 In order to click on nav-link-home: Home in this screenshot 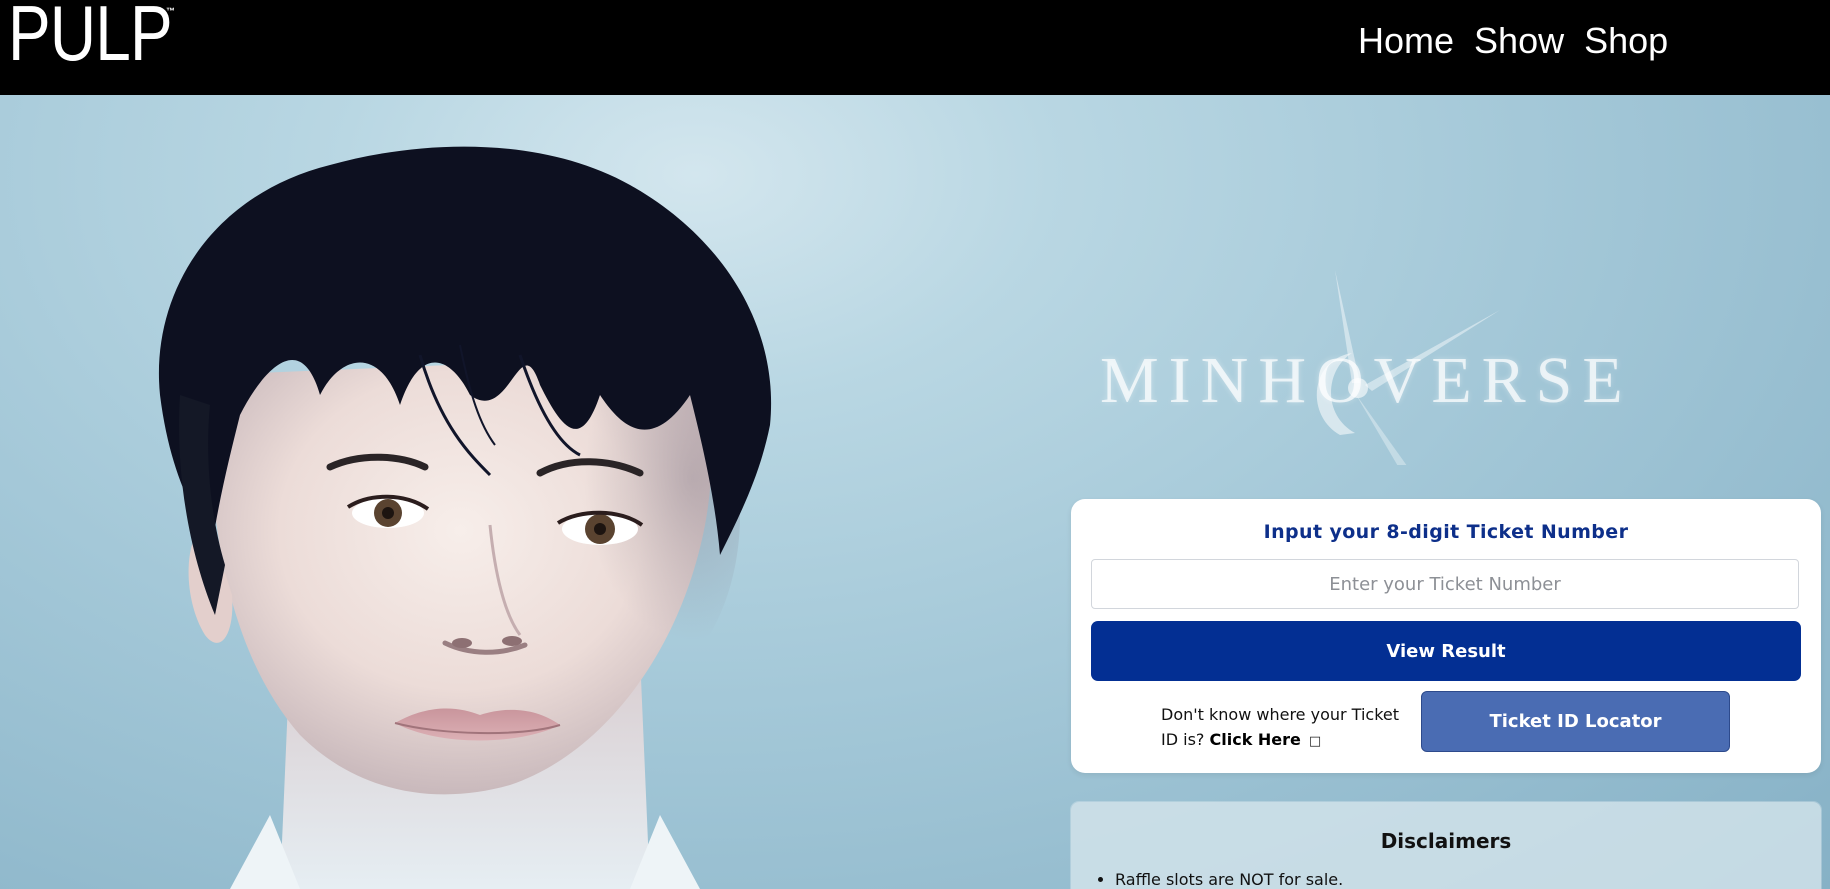, I will do `click(1406, 41)`.